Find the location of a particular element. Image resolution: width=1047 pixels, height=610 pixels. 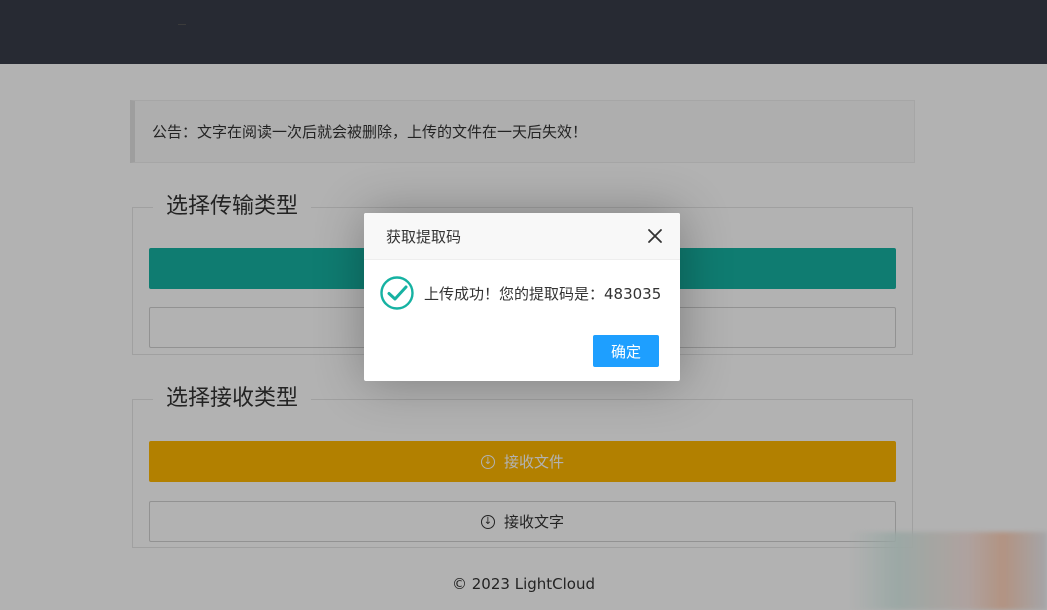

ok-button-label: 确定 is located at coordinates (625, 351).